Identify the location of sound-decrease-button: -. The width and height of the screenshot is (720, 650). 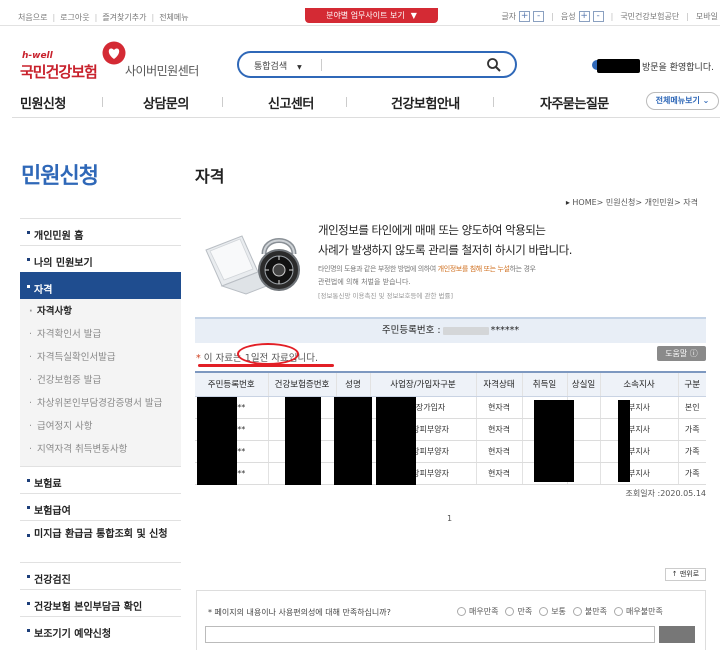
(598, 16).